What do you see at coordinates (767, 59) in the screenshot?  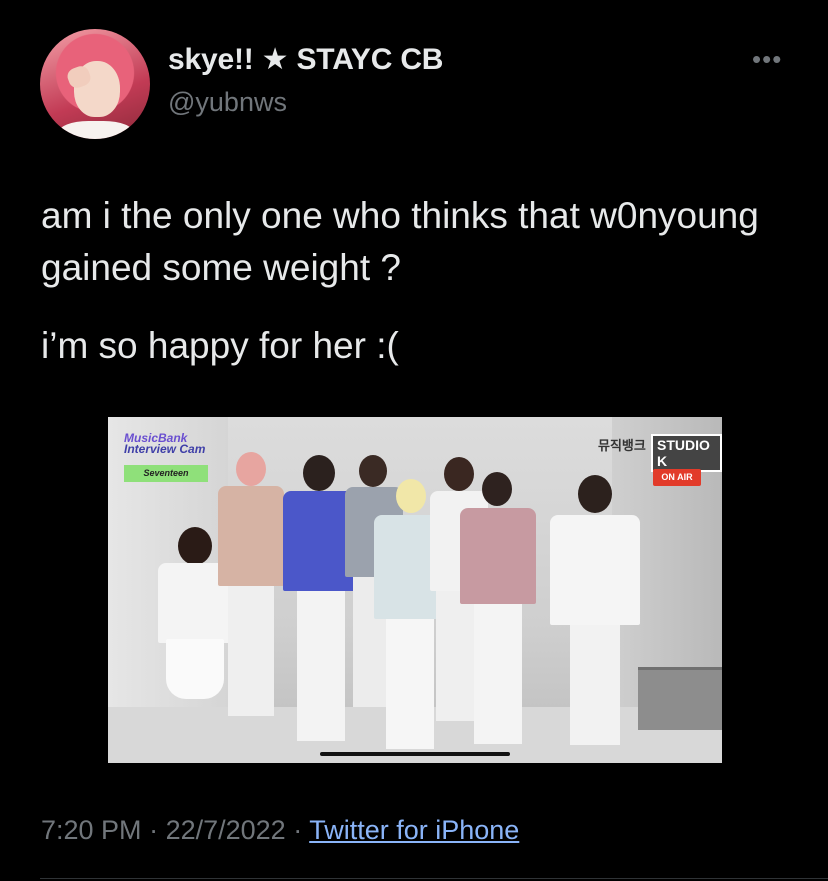 I see `more-options-icon: •••` at bounding box center [767, 59].